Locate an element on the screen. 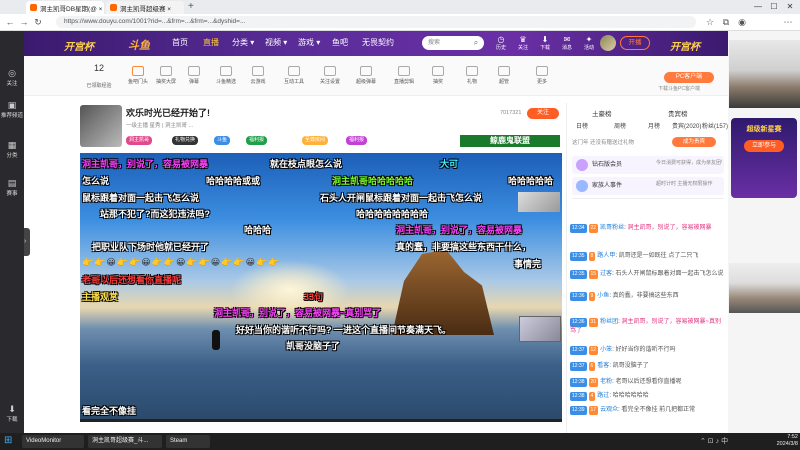 Image resolution: width=800 pixels, height=450 pixels. sidebar-item-events: ▤ 赛事 is located at coordinates (12, 187).